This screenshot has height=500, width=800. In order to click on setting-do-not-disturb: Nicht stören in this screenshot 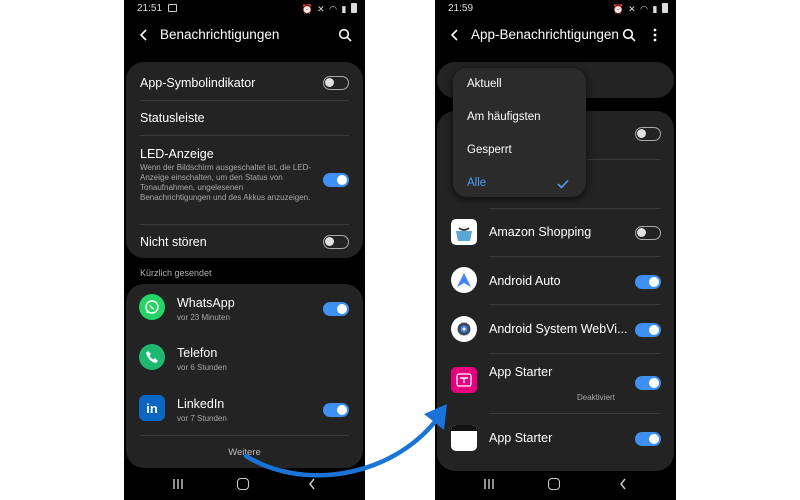, I will do `click(244, 242)`.